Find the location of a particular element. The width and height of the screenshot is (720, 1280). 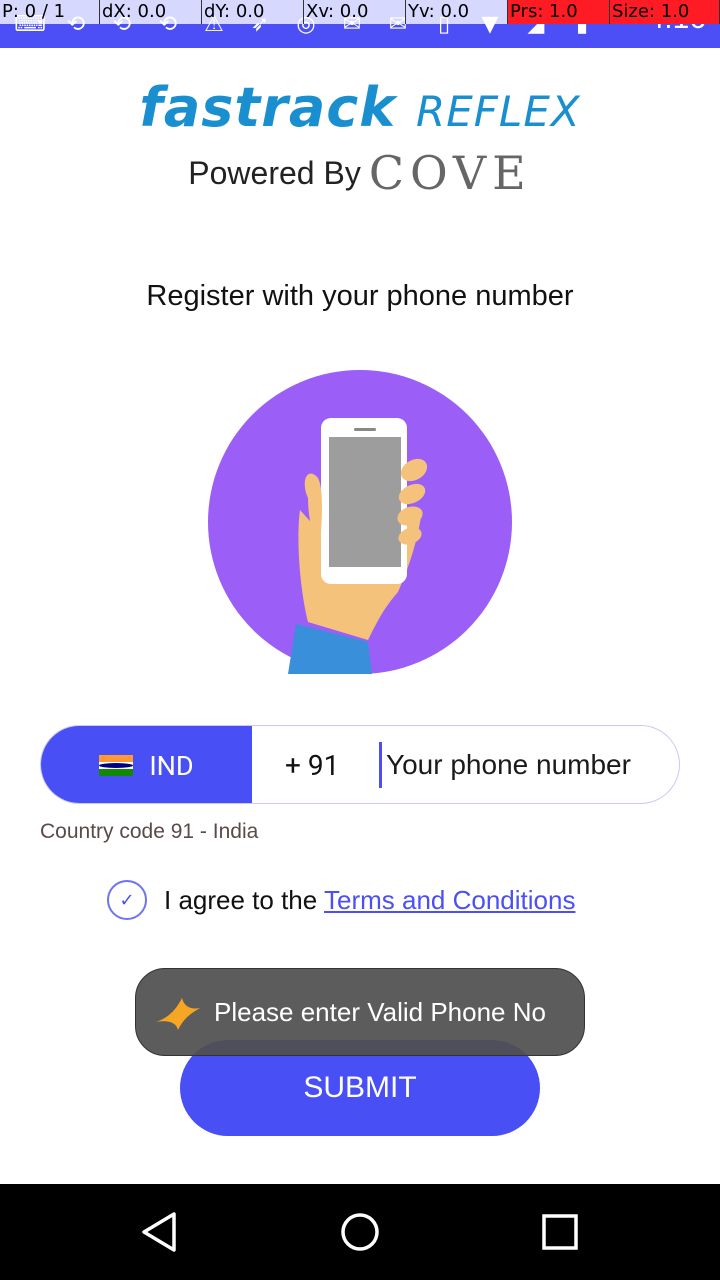

agree-checkbox: ✓ is located at coordinates (127, 900).